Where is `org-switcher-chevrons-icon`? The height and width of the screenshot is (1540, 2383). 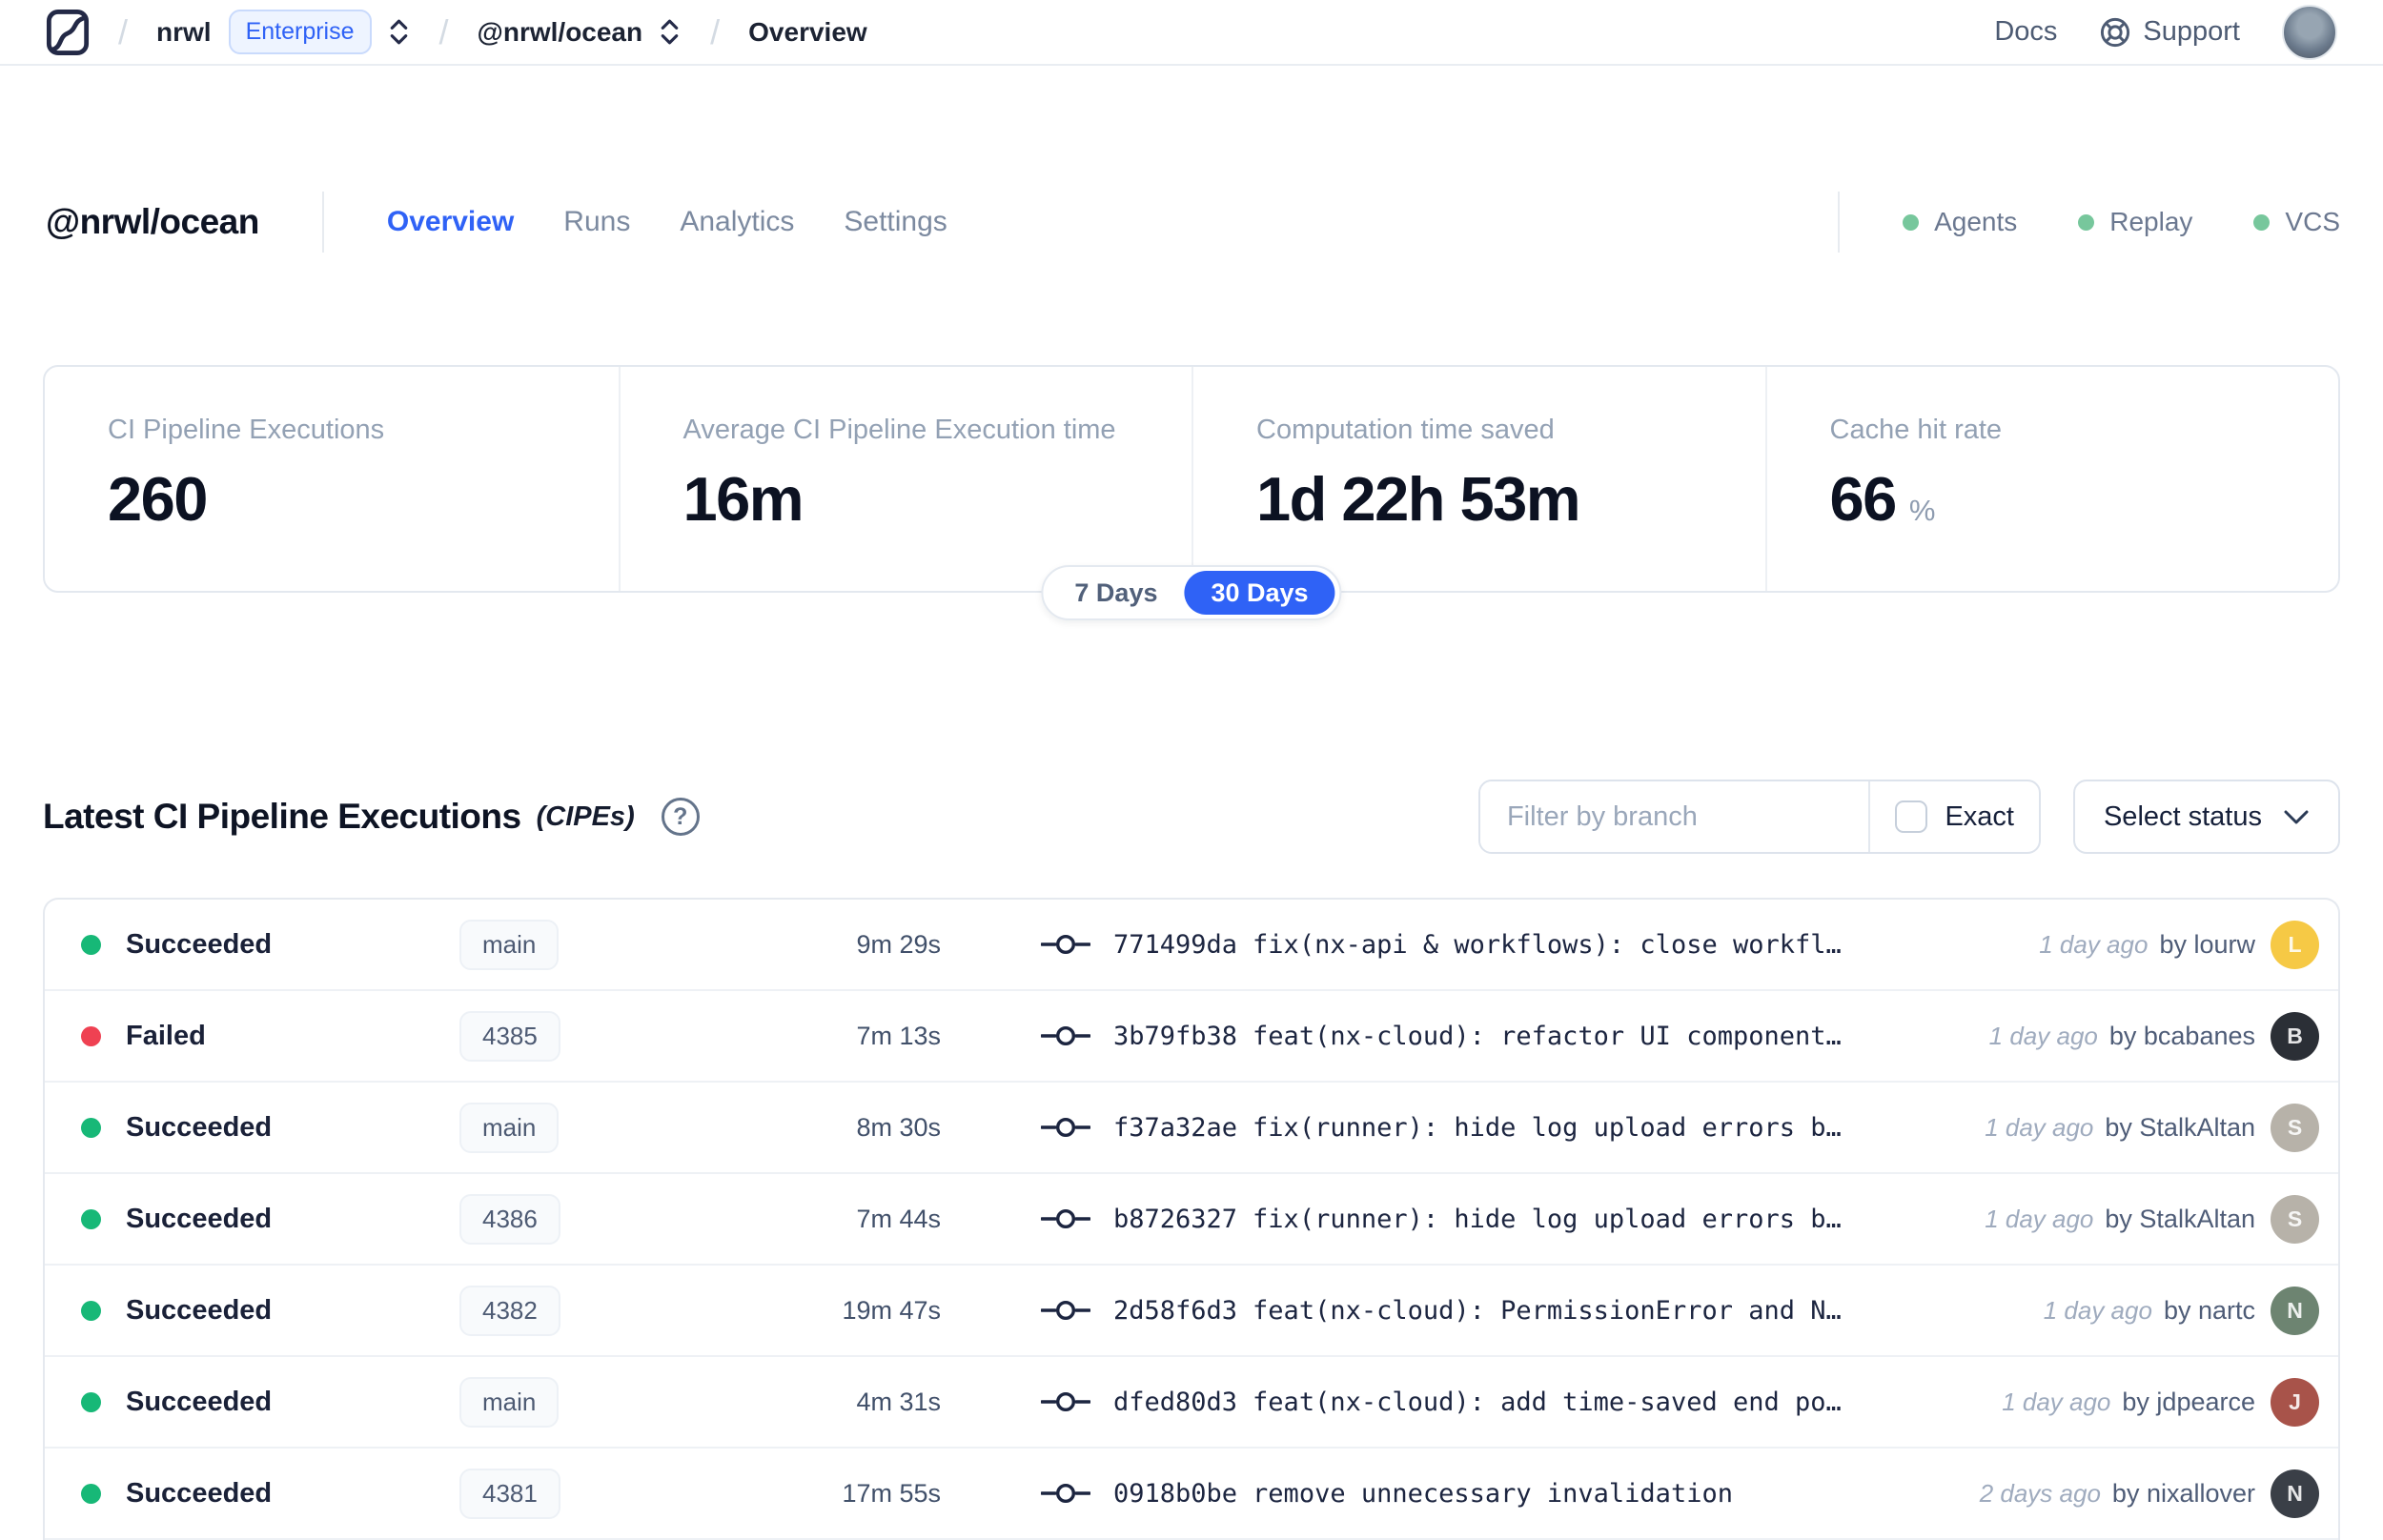
org-switcher-chevrons-icon is located at coordinates (399, 32).